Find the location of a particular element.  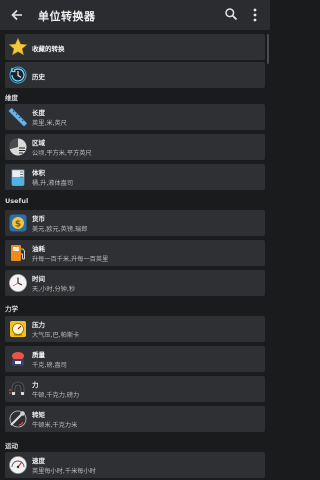

item-units: 牛顿,千克力,磅力 is located at coordinates (56, 395).